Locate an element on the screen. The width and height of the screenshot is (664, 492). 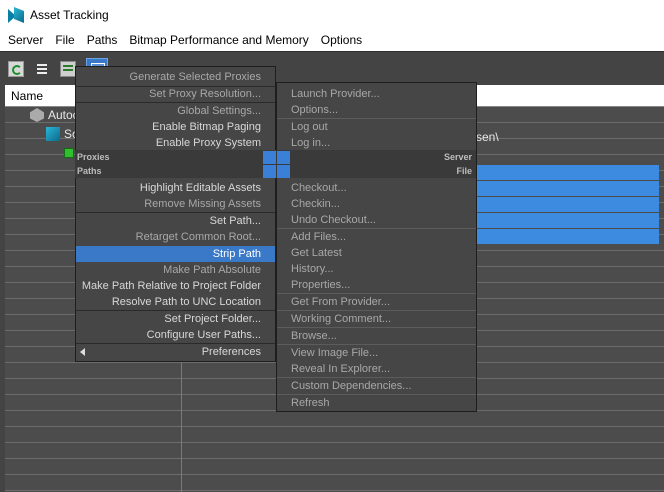
menu-item-get-latest: Get Latest is located at coordinates (383, 253).